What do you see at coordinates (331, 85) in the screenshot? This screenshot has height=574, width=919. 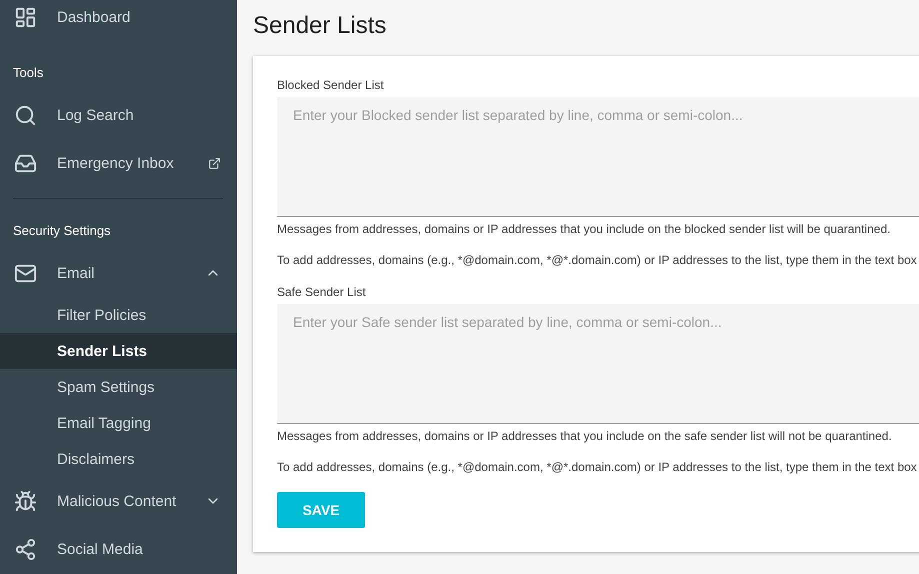 I see `field-label: Blocked Sender List` at bounding box center [331, 85].